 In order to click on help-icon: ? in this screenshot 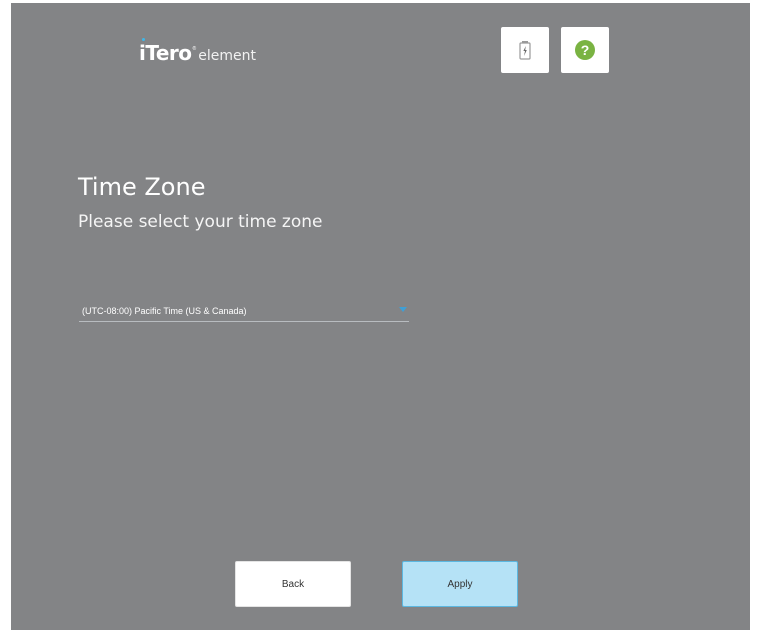, I will do `click(585, 50)`.